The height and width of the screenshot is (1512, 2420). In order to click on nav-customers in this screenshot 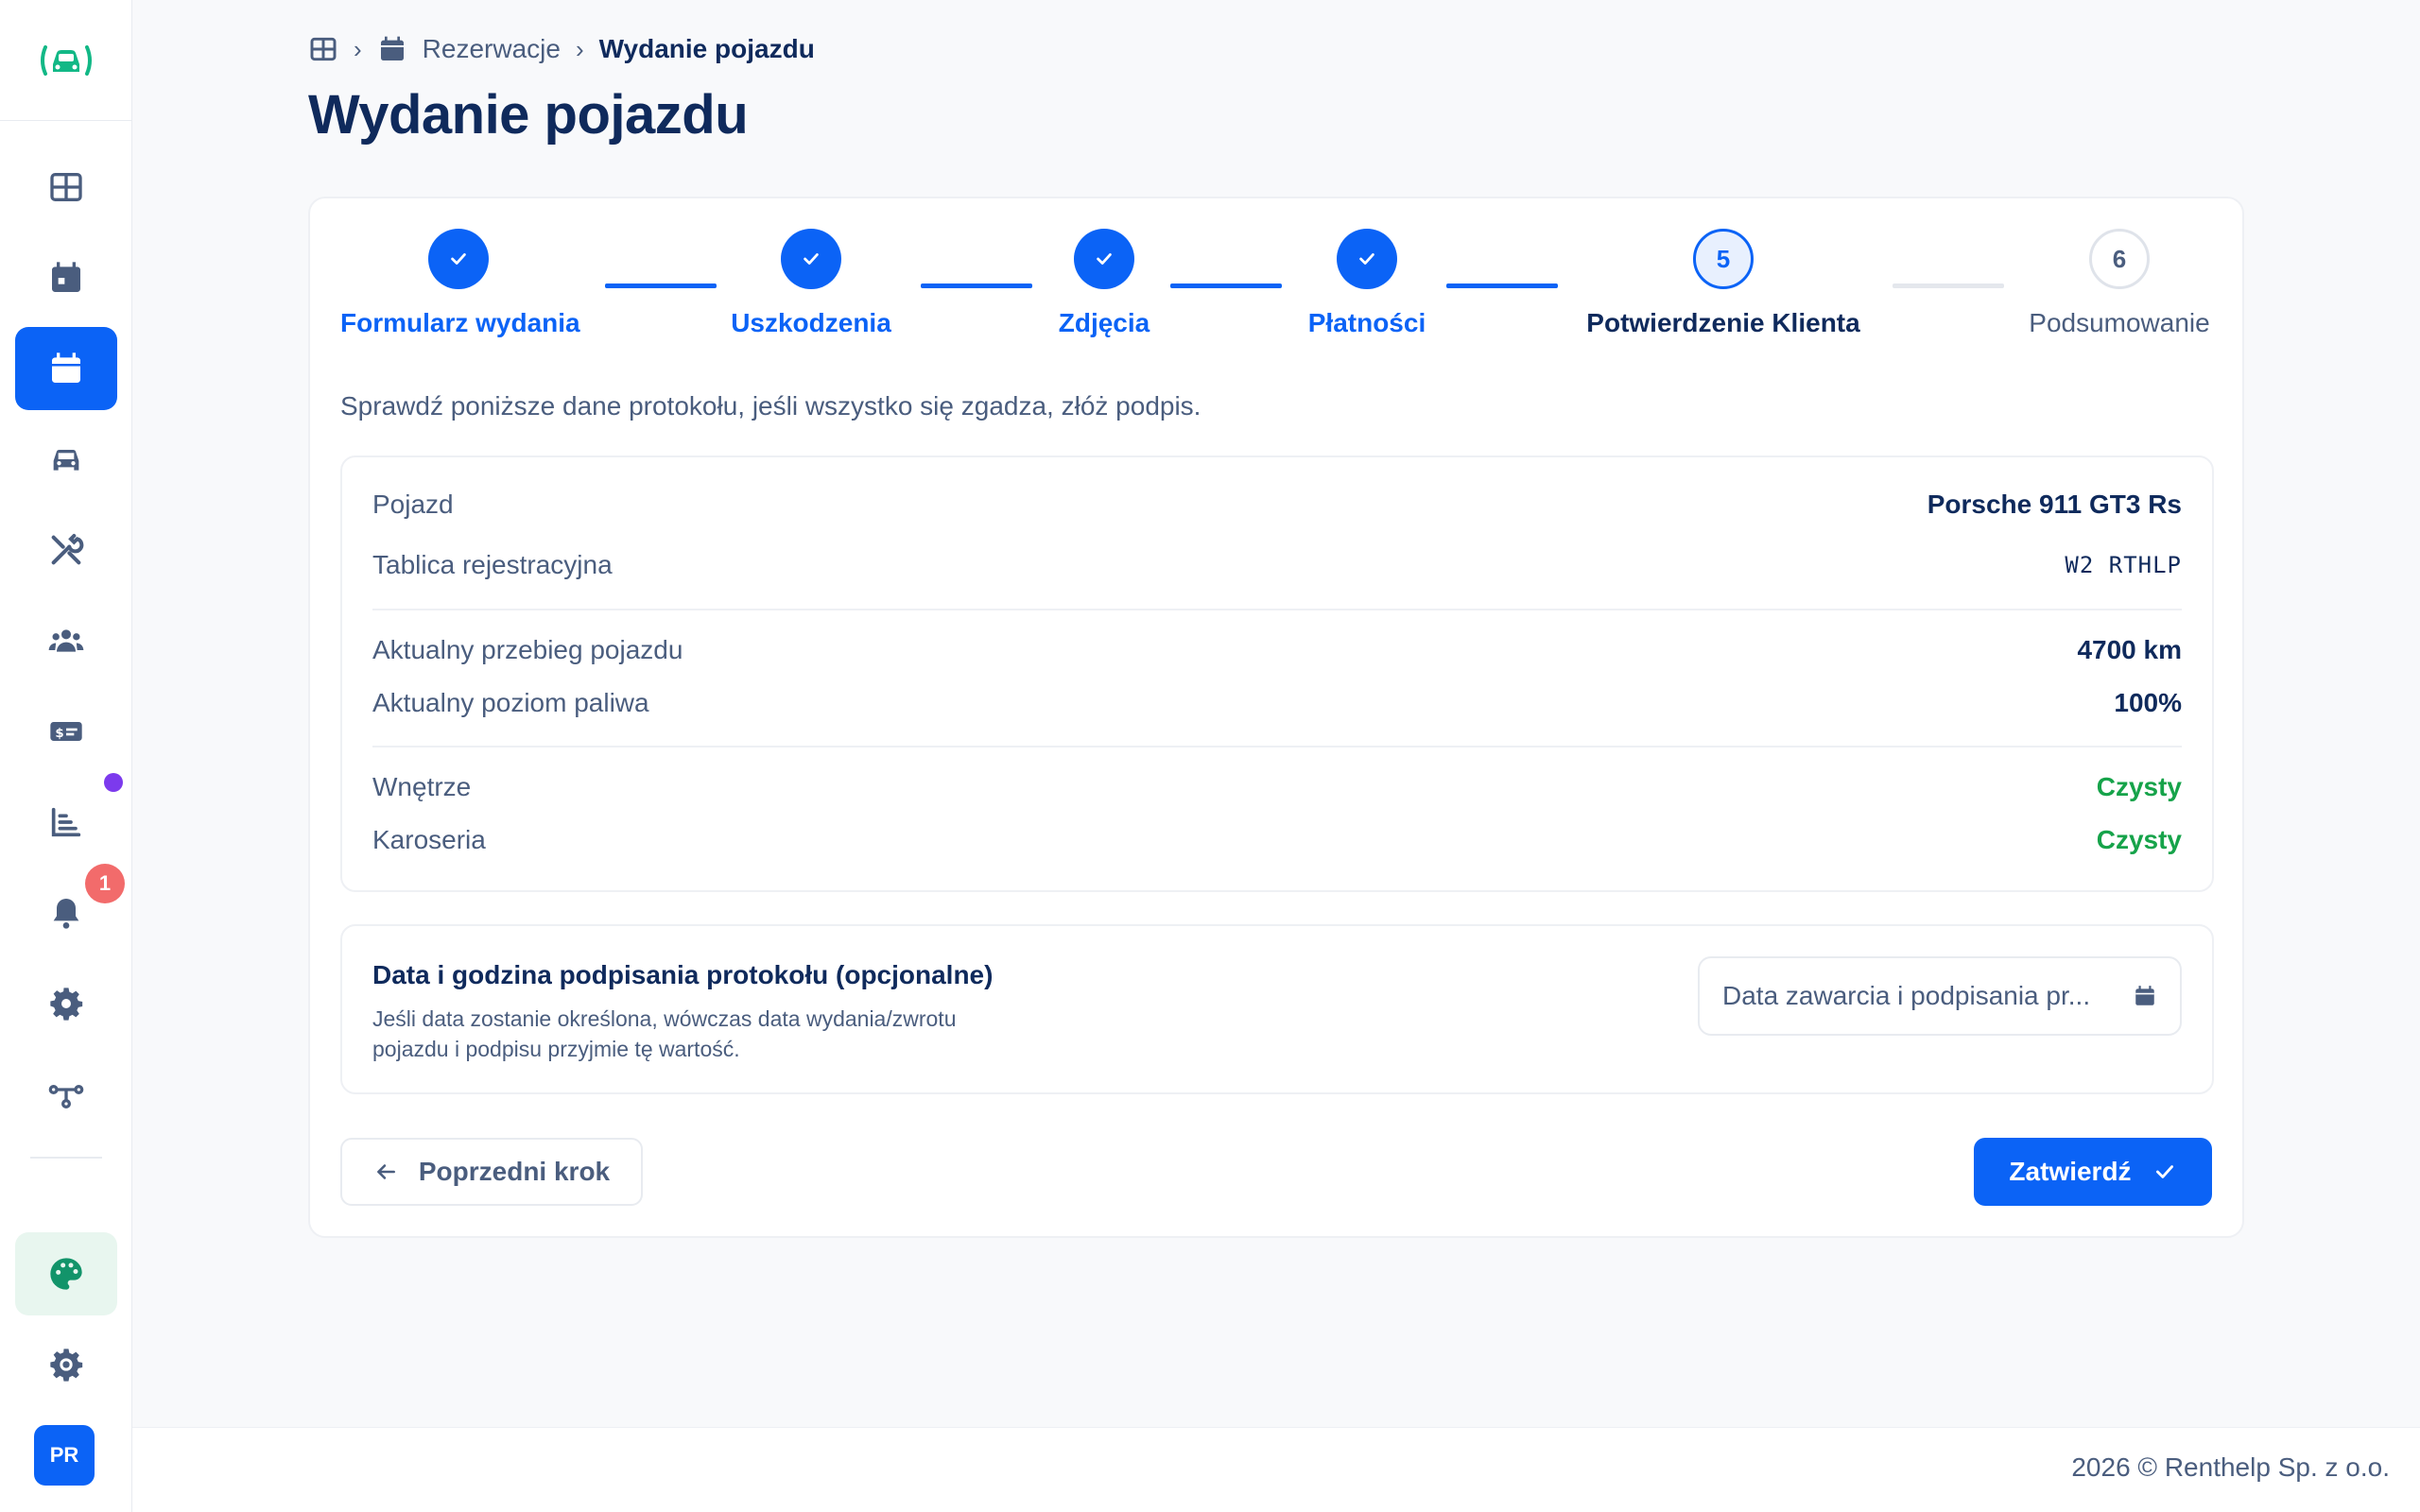, I will do `click(66, 640)`.